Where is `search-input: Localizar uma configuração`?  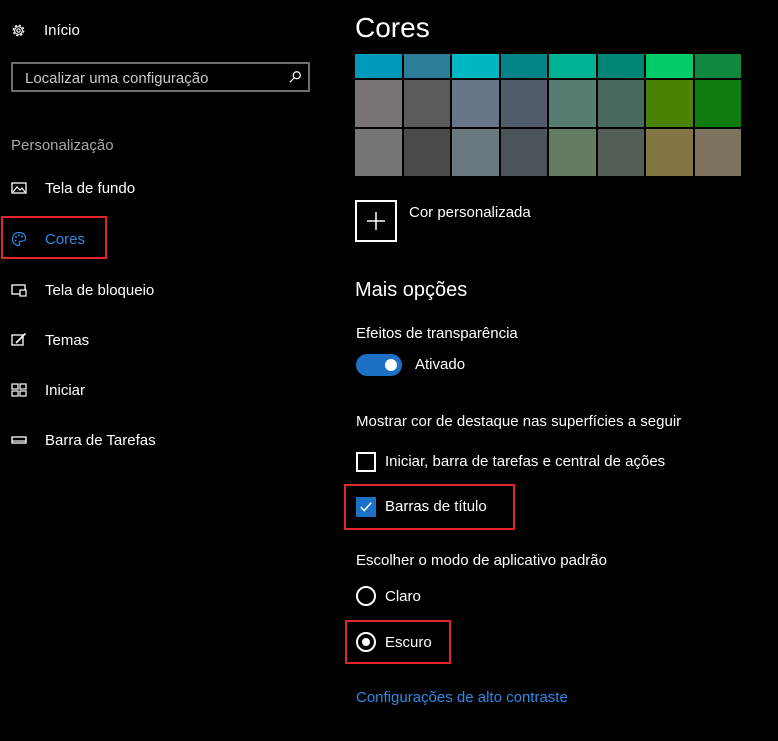 search-input: Localizar uma configuração is located at coordinates (116, 78).